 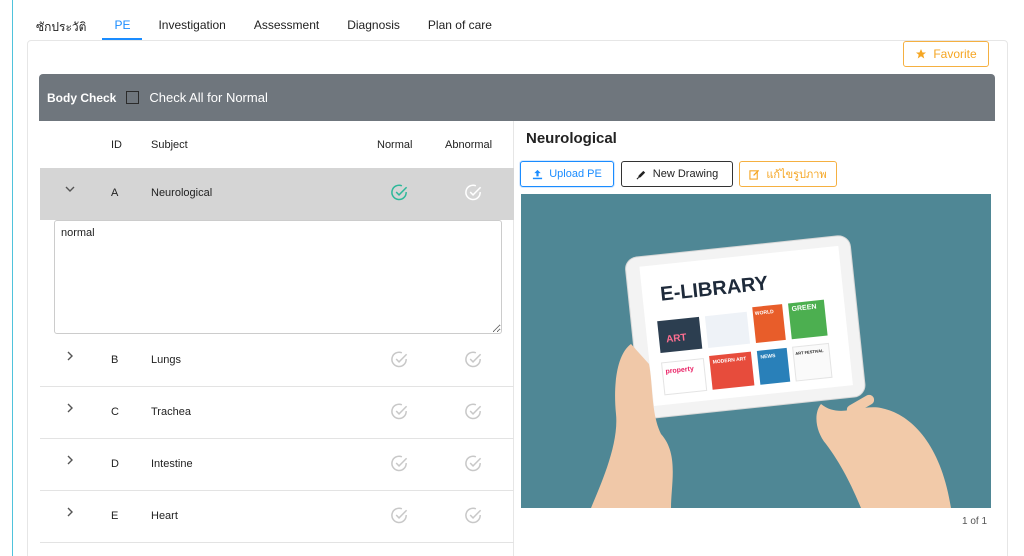 I want to click on row-subject: Neurological, so click(x=182, y=193).